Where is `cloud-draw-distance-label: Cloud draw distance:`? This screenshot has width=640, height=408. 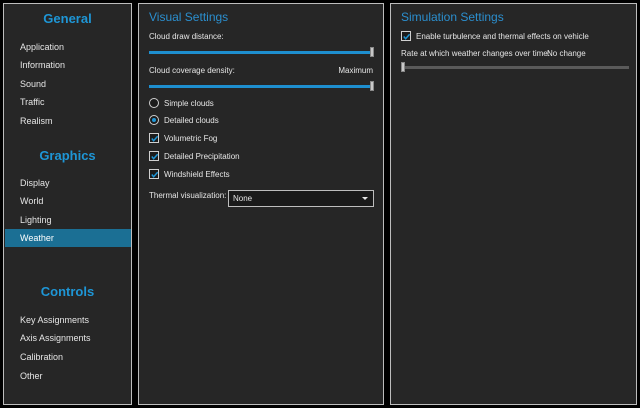 cloud-draw-distance-label: Cloud draw distance: is located at coordinates (186, 36).